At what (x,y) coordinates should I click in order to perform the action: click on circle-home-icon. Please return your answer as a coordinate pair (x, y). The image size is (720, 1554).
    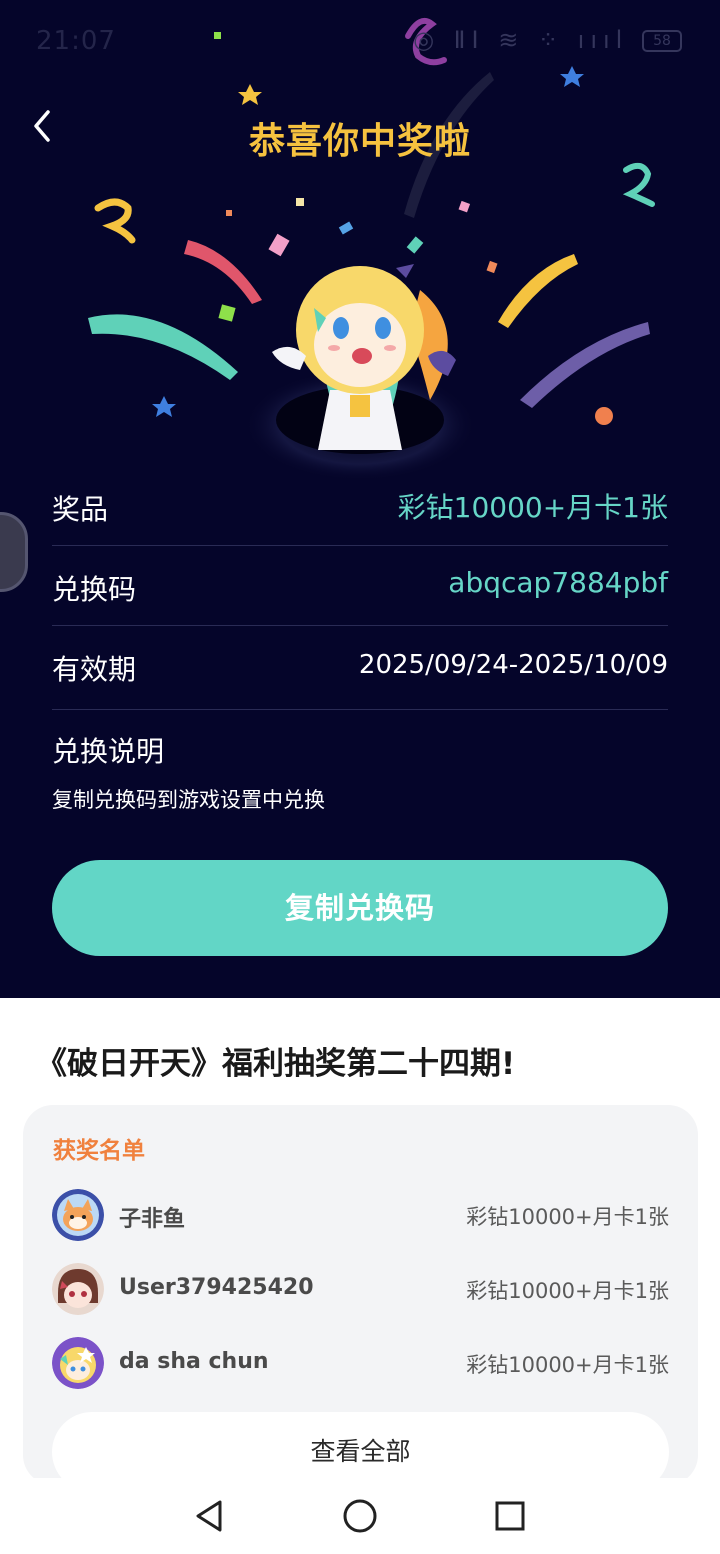
    Looking at the image, I should click on (360, 1516).